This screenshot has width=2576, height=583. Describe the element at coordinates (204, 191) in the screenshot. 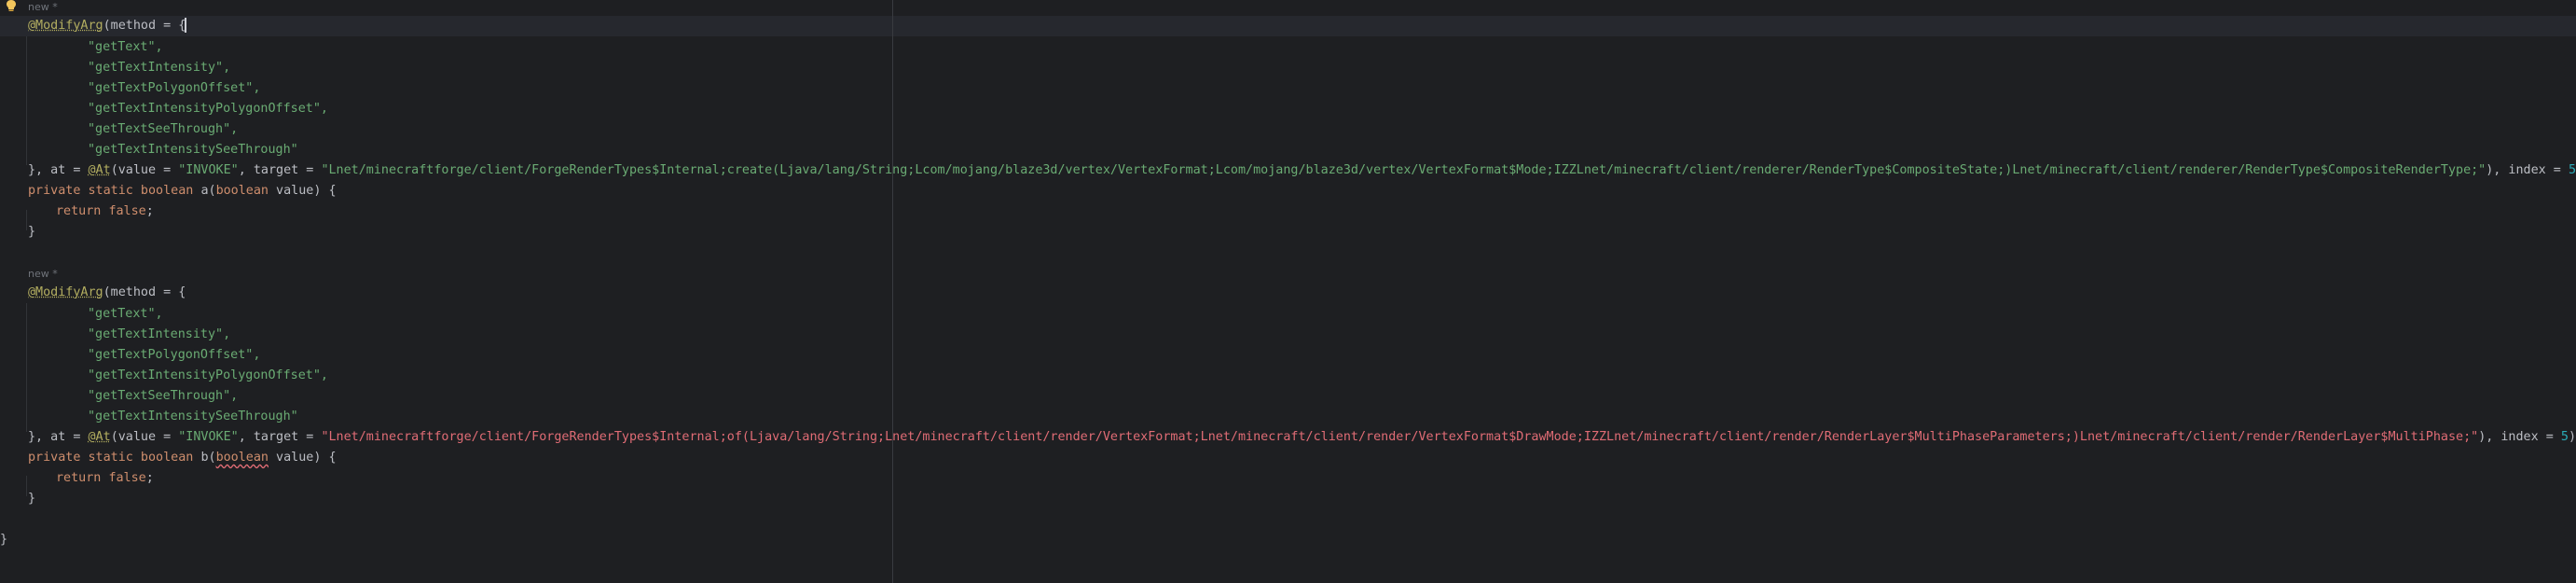

I see `method-name: a` at that location.